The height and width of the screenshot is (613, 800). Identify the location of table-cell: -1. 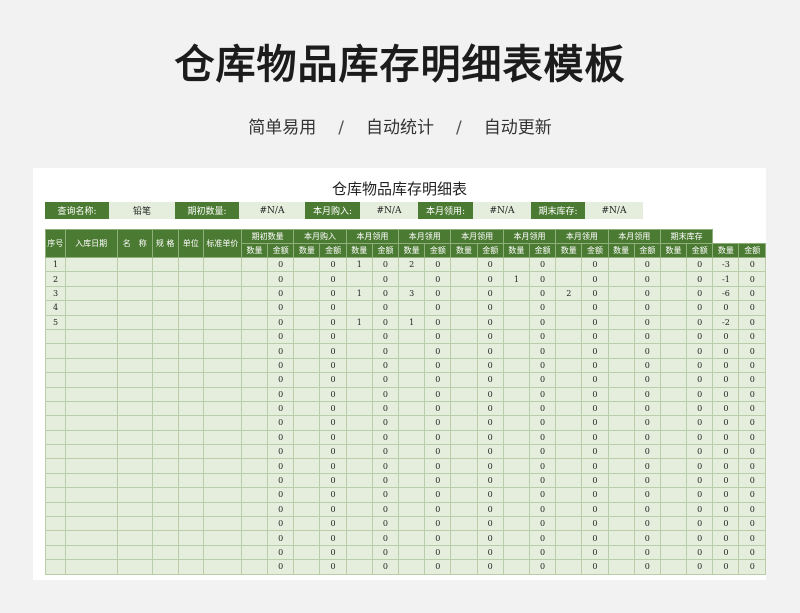
(726, 279).